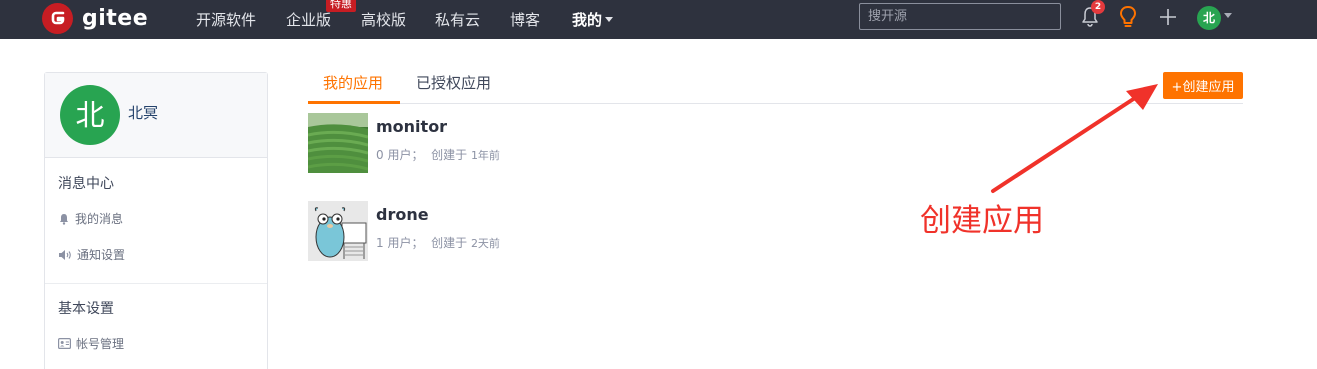 The image size is (1317, 369). Describe the element at coordinates (86, 184) in the screenshot. I see `section-title-messages: 消息中心` at that location.